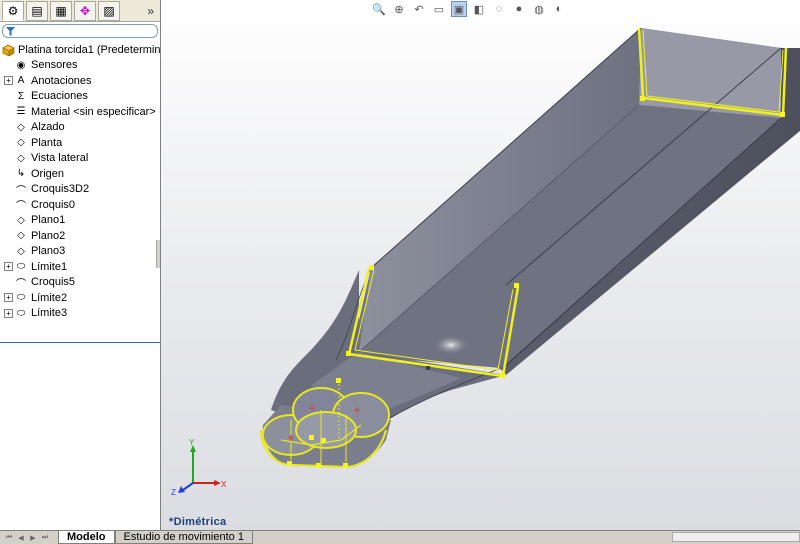 The image size is (800, 544). Describe the element at coordinates (48, 173) in the screenshot. I see `tree-item-label: Origen` at that location.